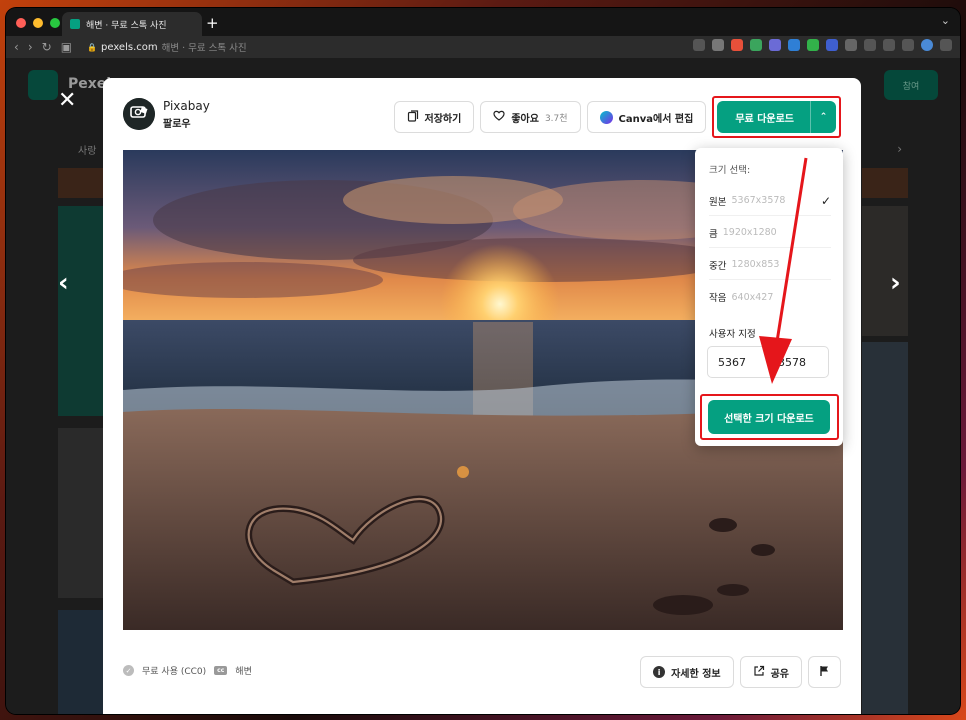  Describe the element at coordinates (749, 232) in the screenshot. I see `size-option-dims: 1920x1280` at that location.